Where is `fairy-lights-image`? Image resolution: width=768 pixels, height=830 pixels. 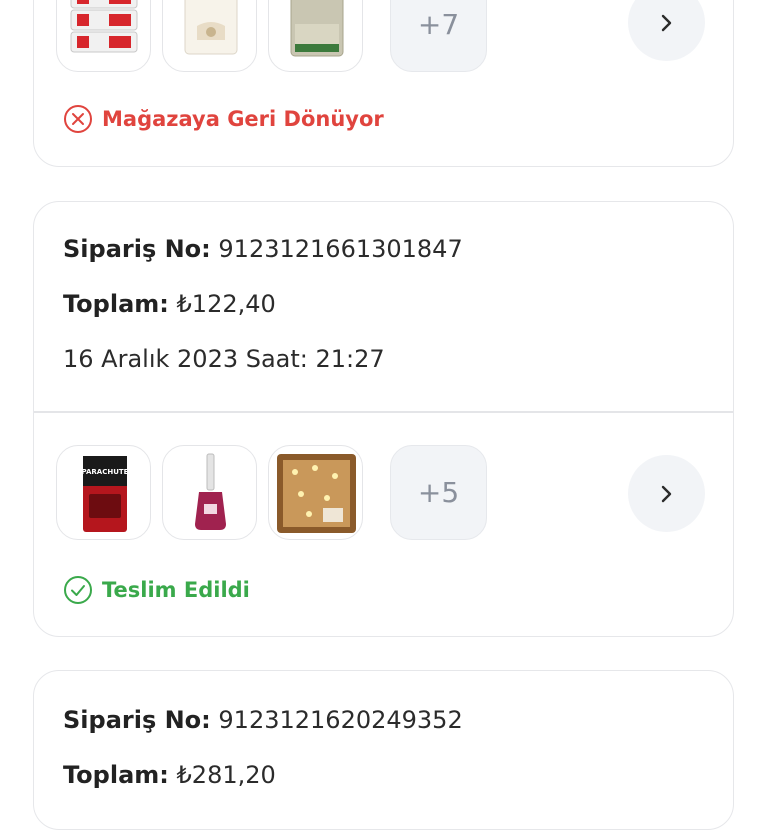 fairy-lights-image is located at coordinates (316, 493).